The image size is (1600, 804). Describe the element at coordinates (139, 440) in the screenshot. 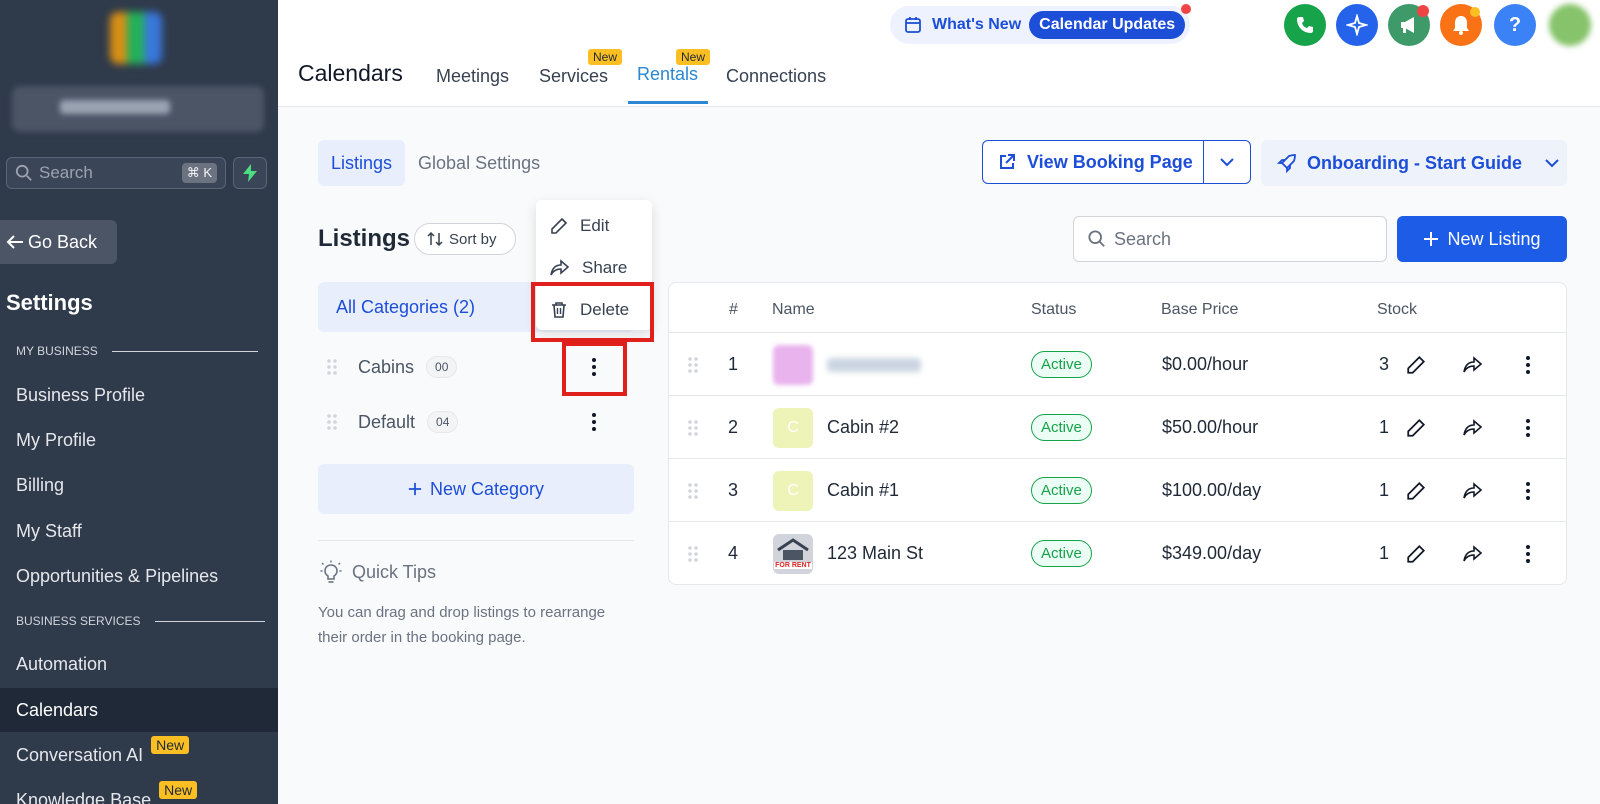

I see `sidebar-item-my-profile: My Profile` at that location.